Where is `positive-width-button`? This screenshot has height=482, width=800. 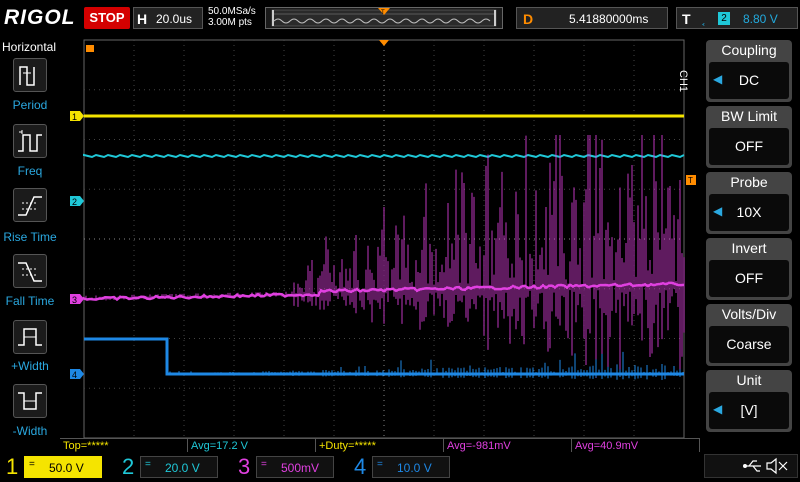 positive-width-button is located at coordinates (30, 337).